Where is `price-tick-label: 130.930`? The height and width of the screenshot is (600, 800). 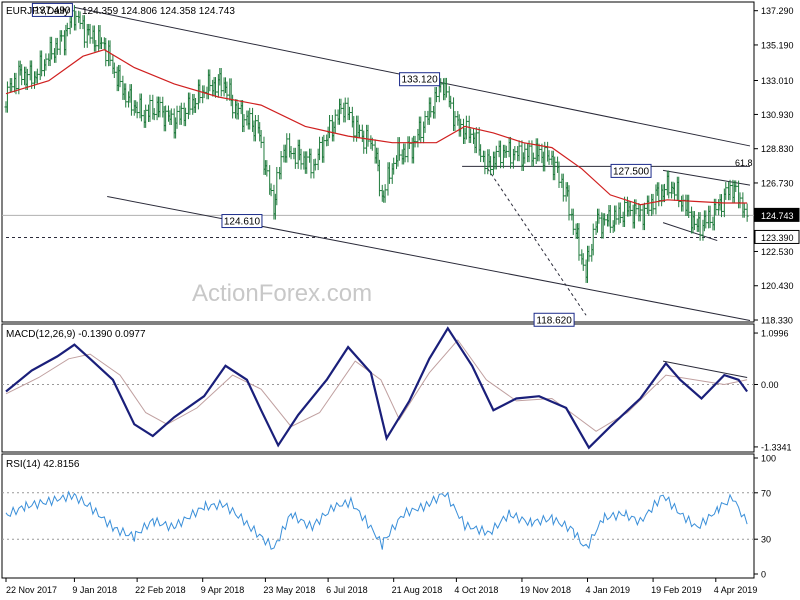 price-tick-label: 130.930 is located at coordinates (777, 115).